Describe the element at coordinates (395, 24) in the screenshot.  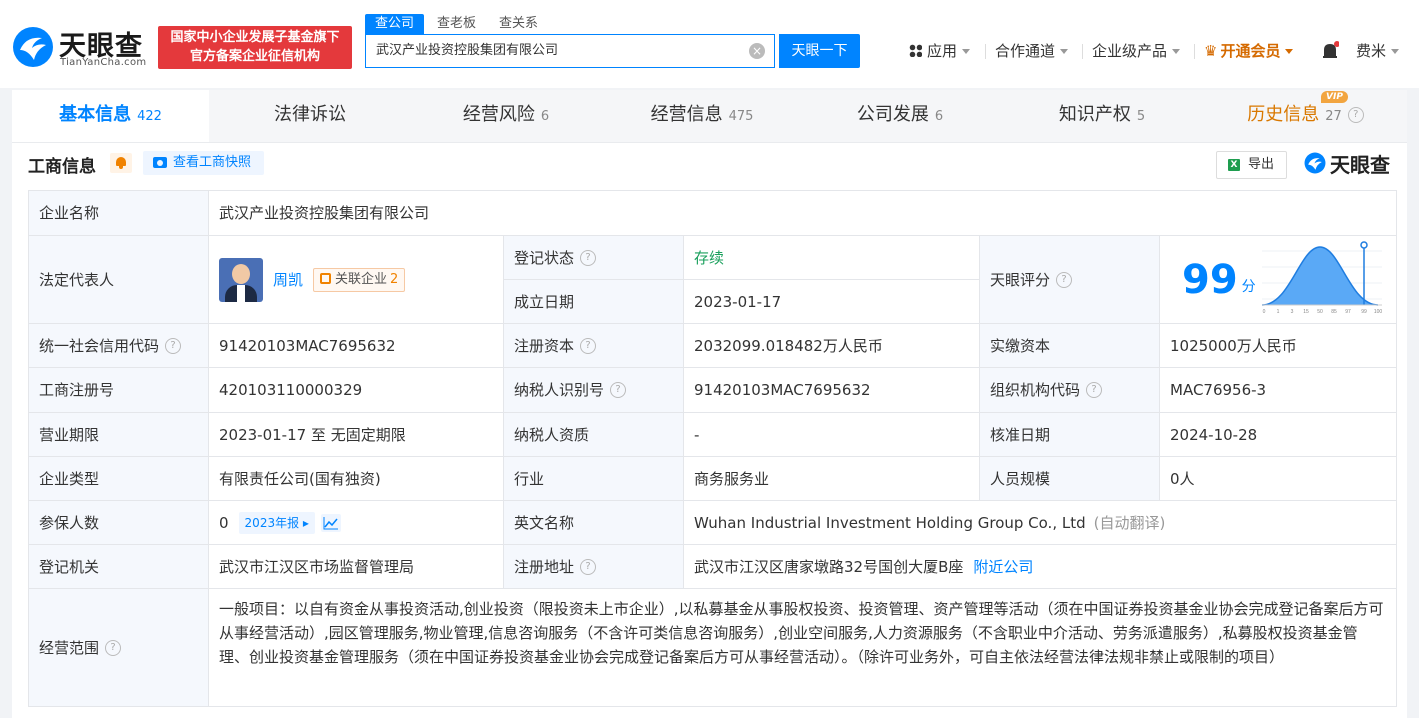
I see `search-tab-company: 查公司` at that location.